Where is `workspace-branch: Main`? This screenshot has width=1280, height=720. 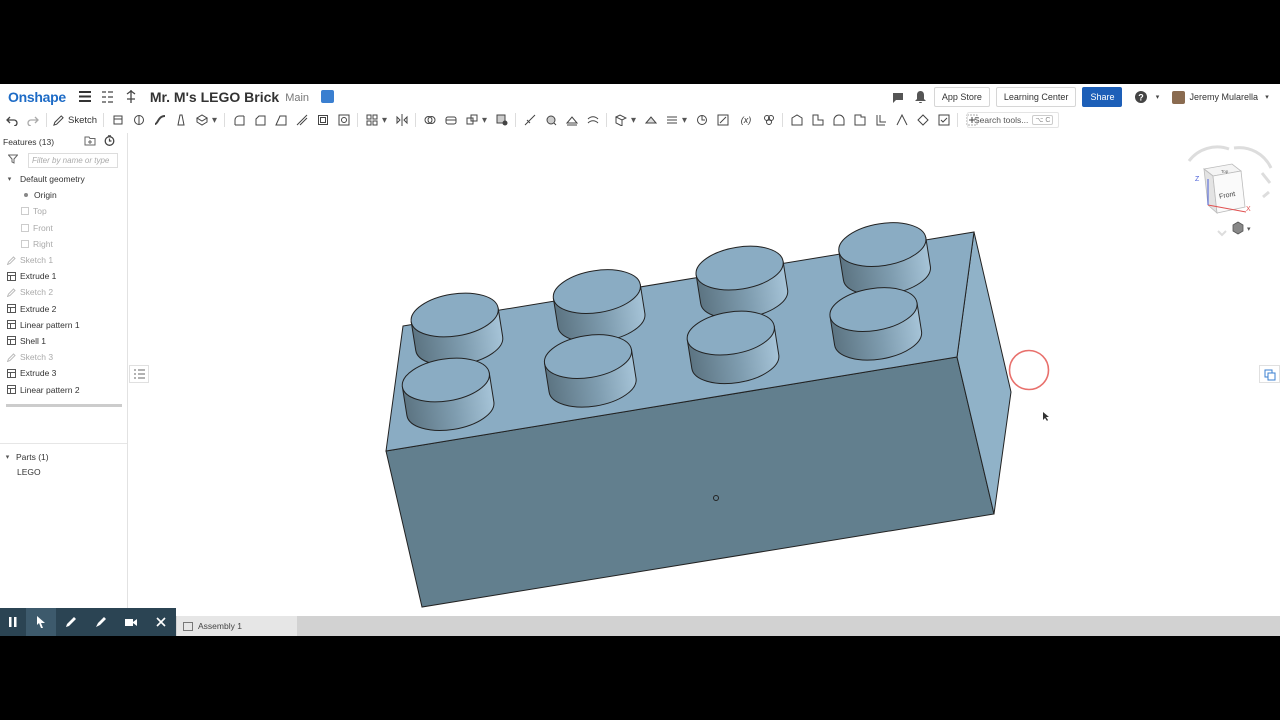 workspace-branch: Main is located at coordinates (297, 98).